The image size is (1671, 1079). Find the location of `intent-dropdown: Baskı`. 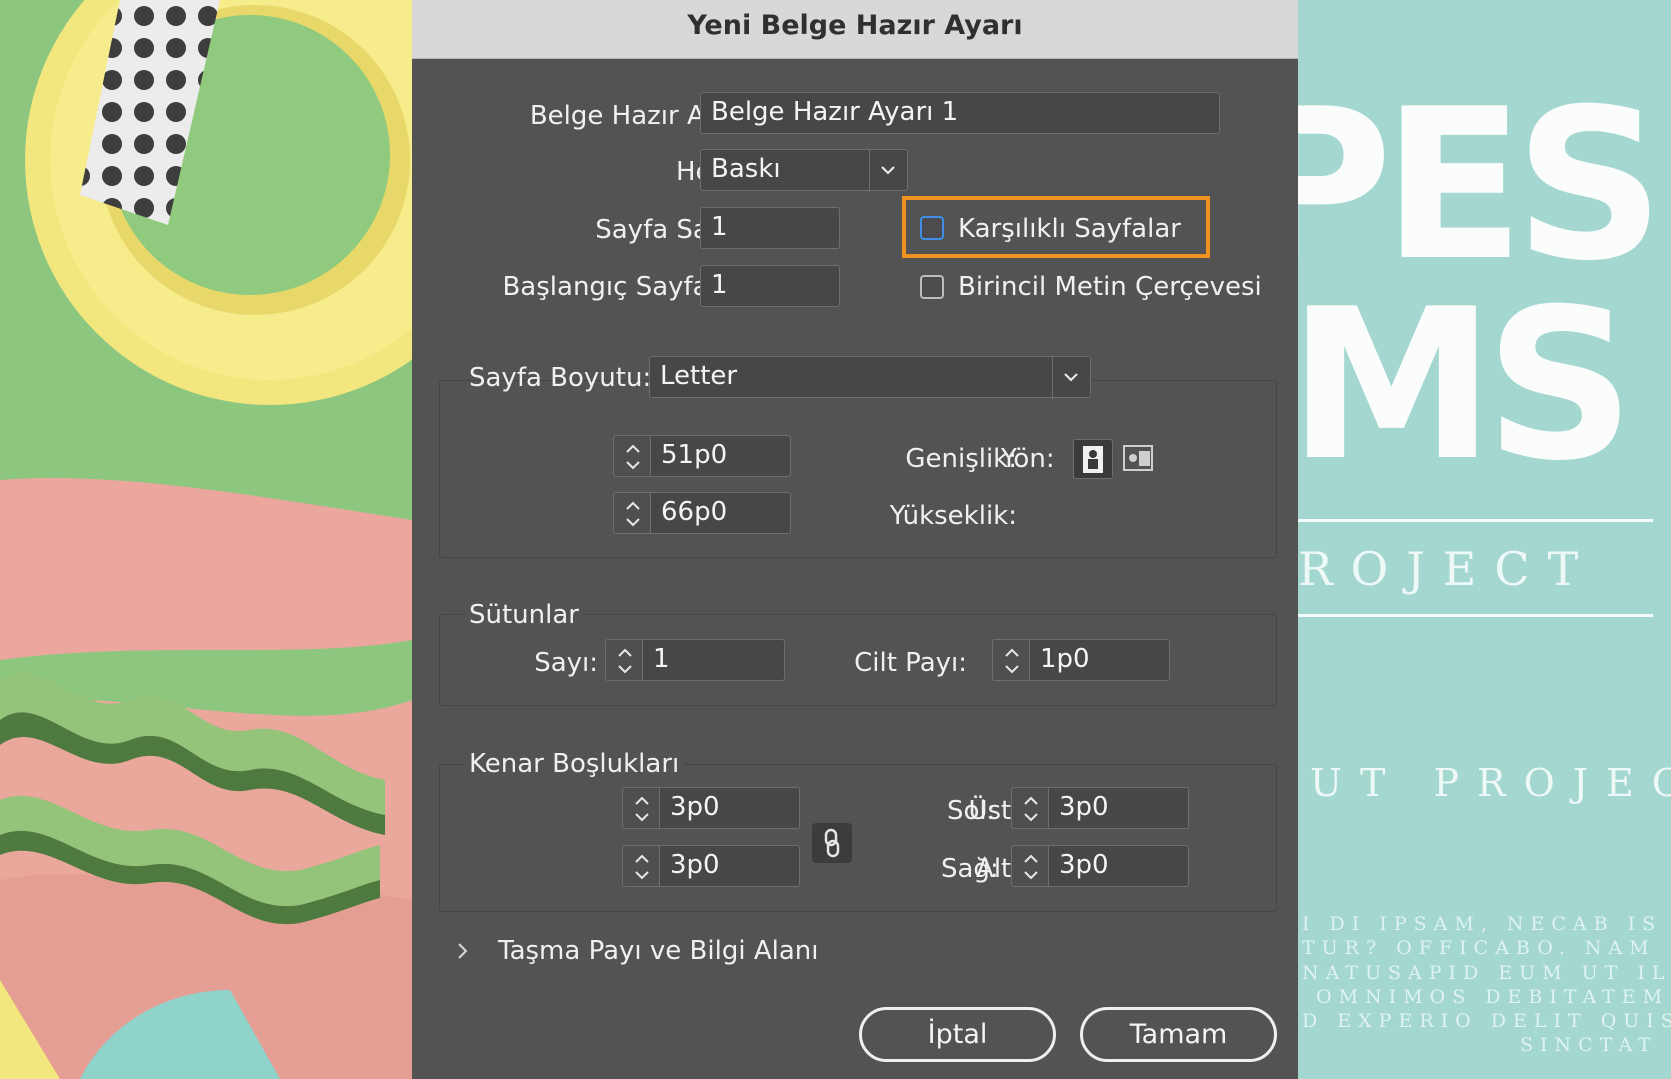

intent-dropdown: Baskı is located at coordinates (804, 170).